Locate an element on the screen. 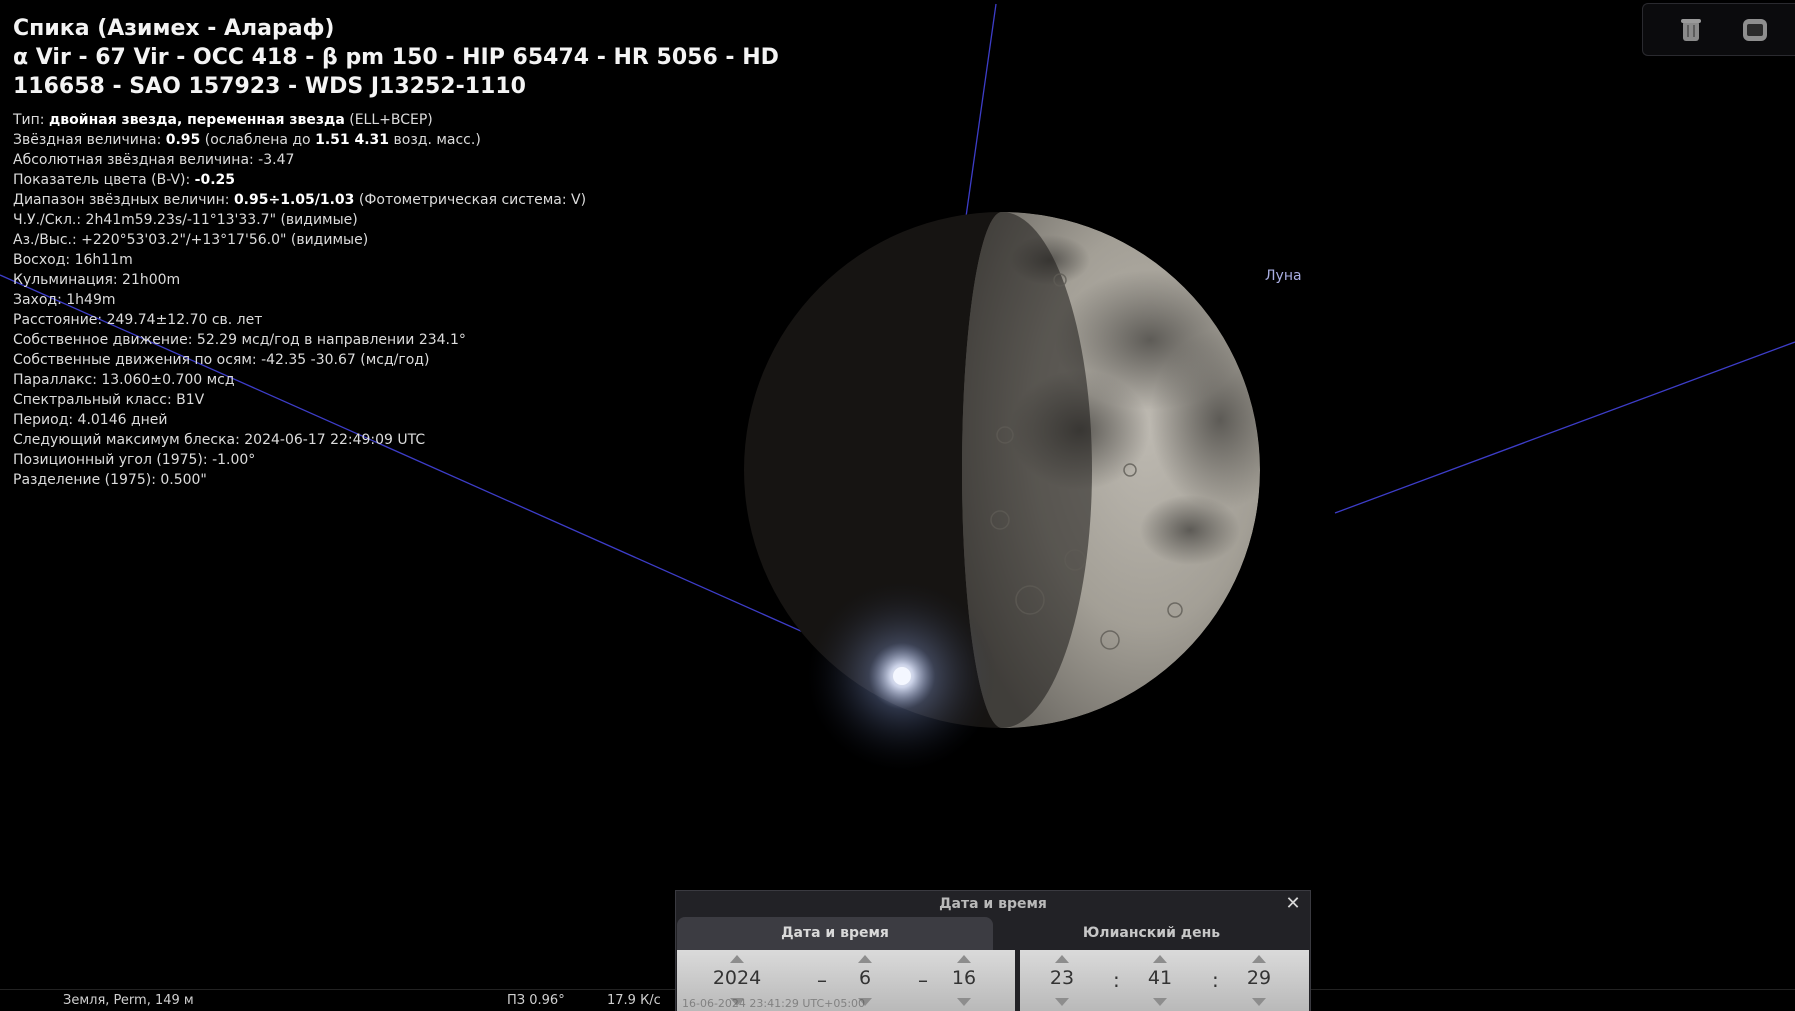 This screenshot has height=1011, width=1795. window-icon is located at coordinates (1755, 30).